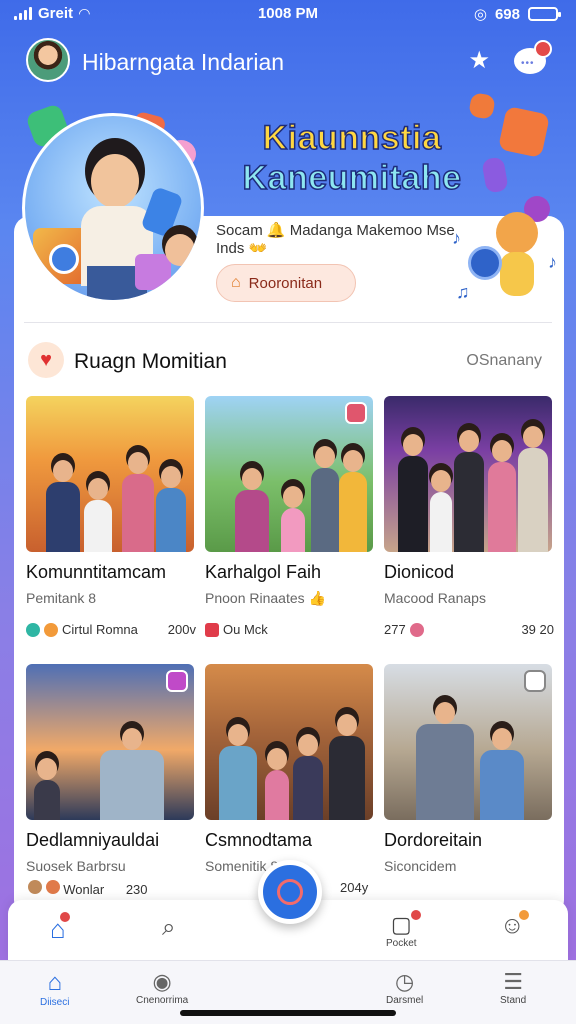 This screenshot has height=1024, width=576. I want to click on card-meta-left: Ou Mck, so click(245, 629).